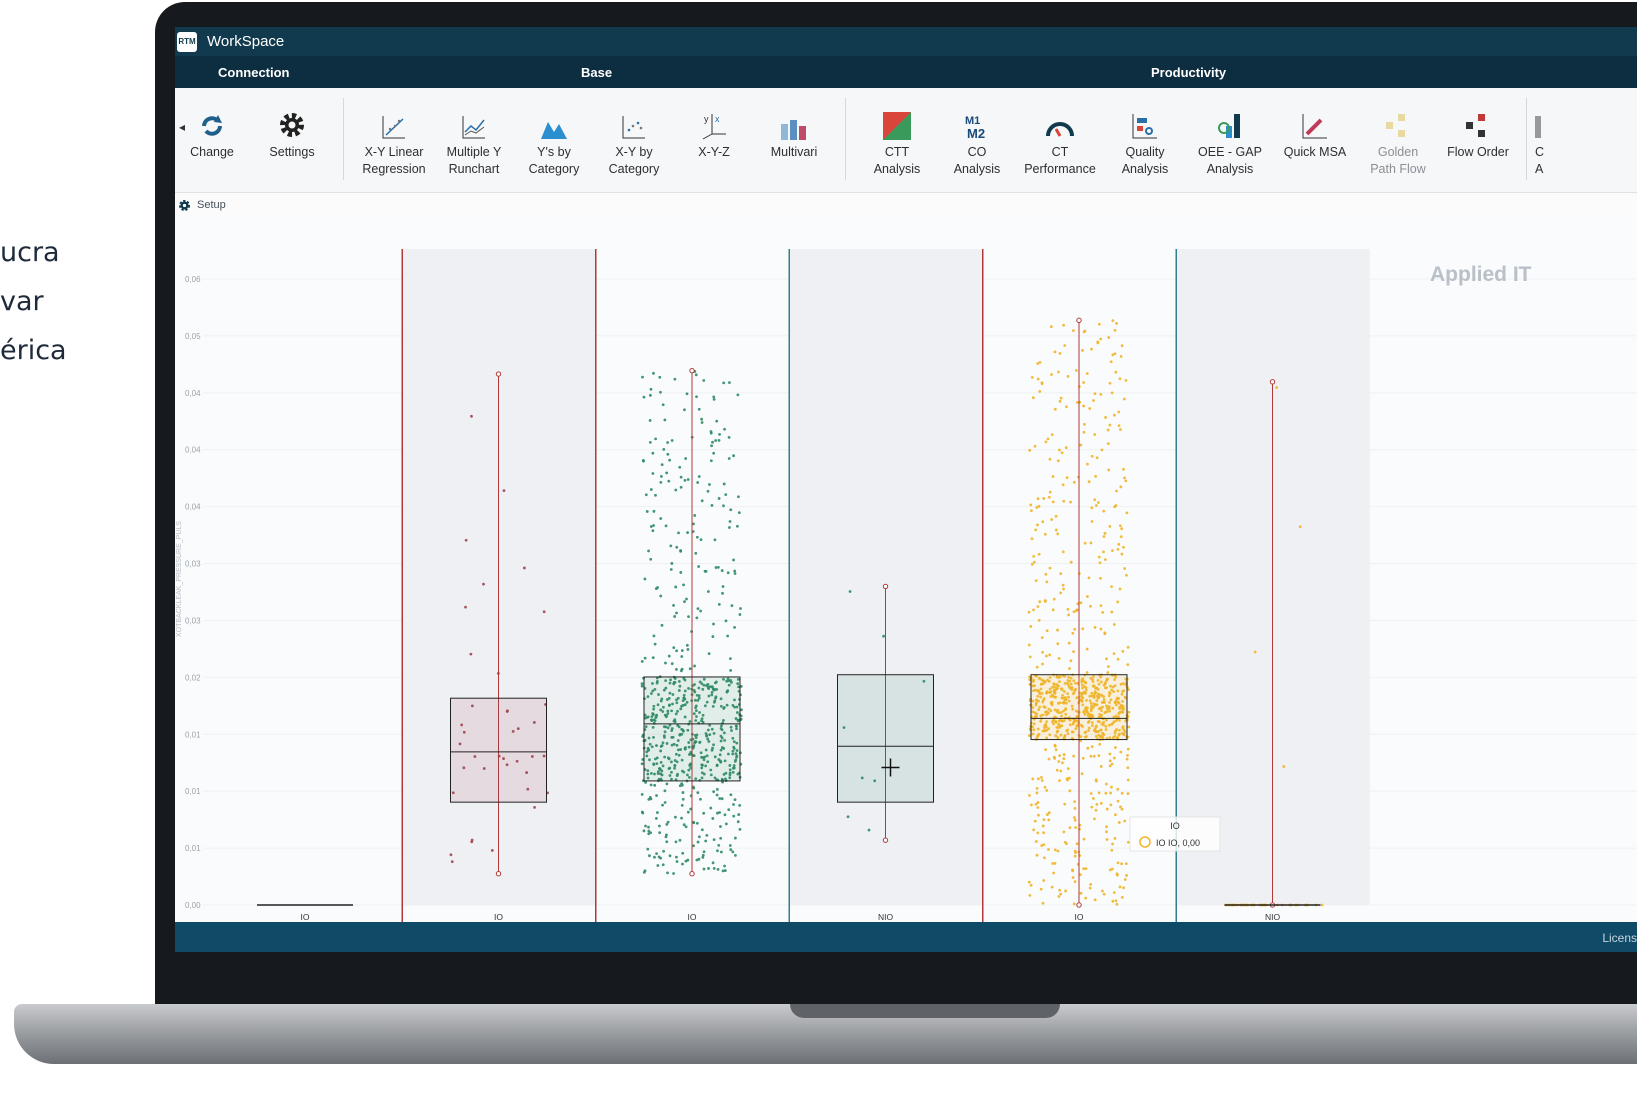 The image size is (1637, 1113). What do you see at coordinates (292, 125) in the screenshot?
I see `gear-icon` at bounding box center [292, 125].